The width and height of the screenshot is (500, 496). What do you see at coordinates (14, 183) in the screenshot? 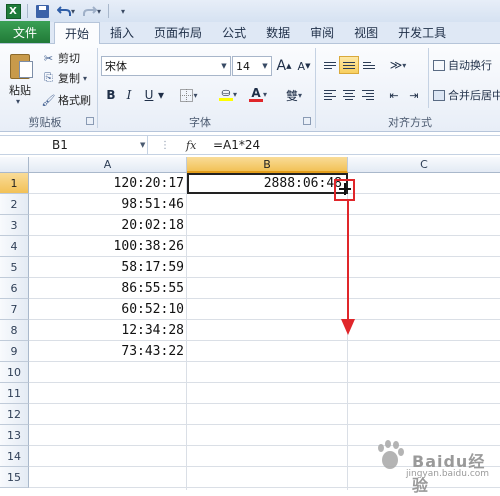
I see `row-header: 1` at bounding box center [14, 183].